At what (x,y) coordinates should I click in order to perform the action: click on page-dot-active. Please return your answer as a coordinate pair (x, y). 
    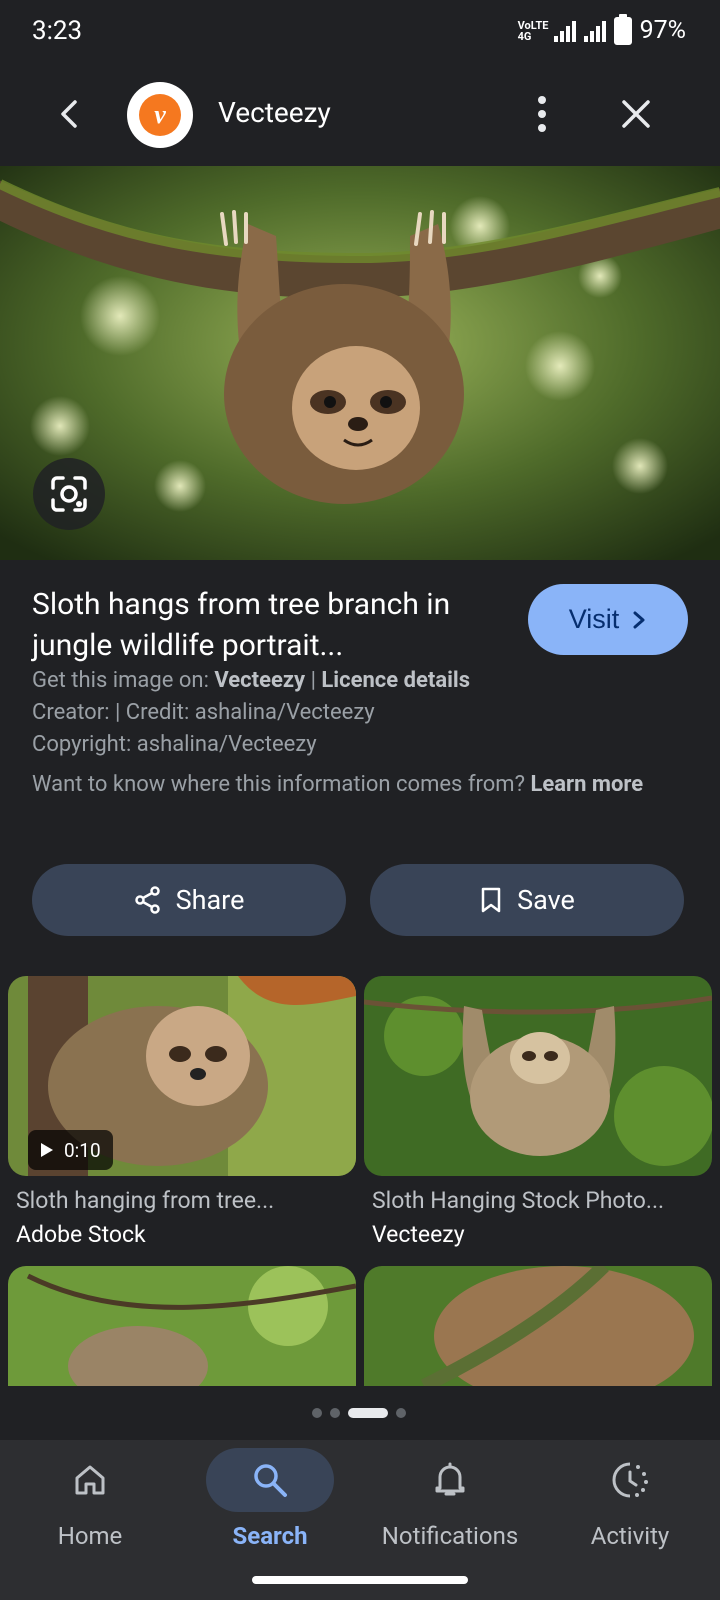
    Looking at the image, I should click on (368, 1413).